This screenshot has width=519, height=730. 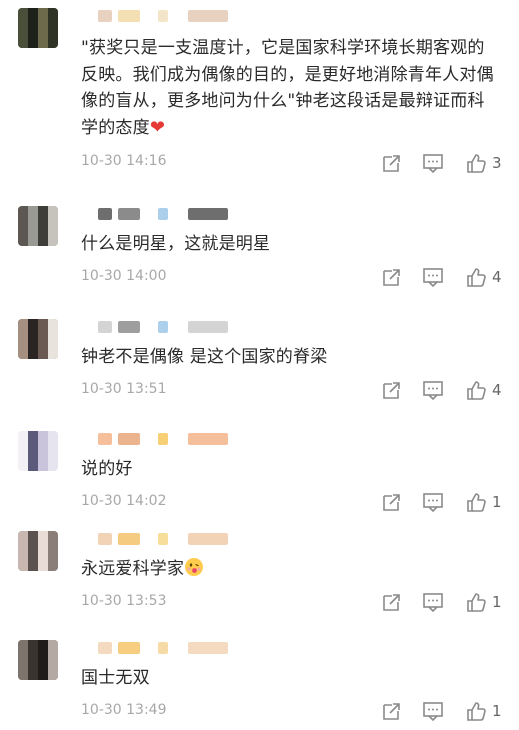 What do you see at coordinates (124, 161) in the screenshot?
I see `comment-timestamp: 10-30 14:16` at bounding box center [124, 161].